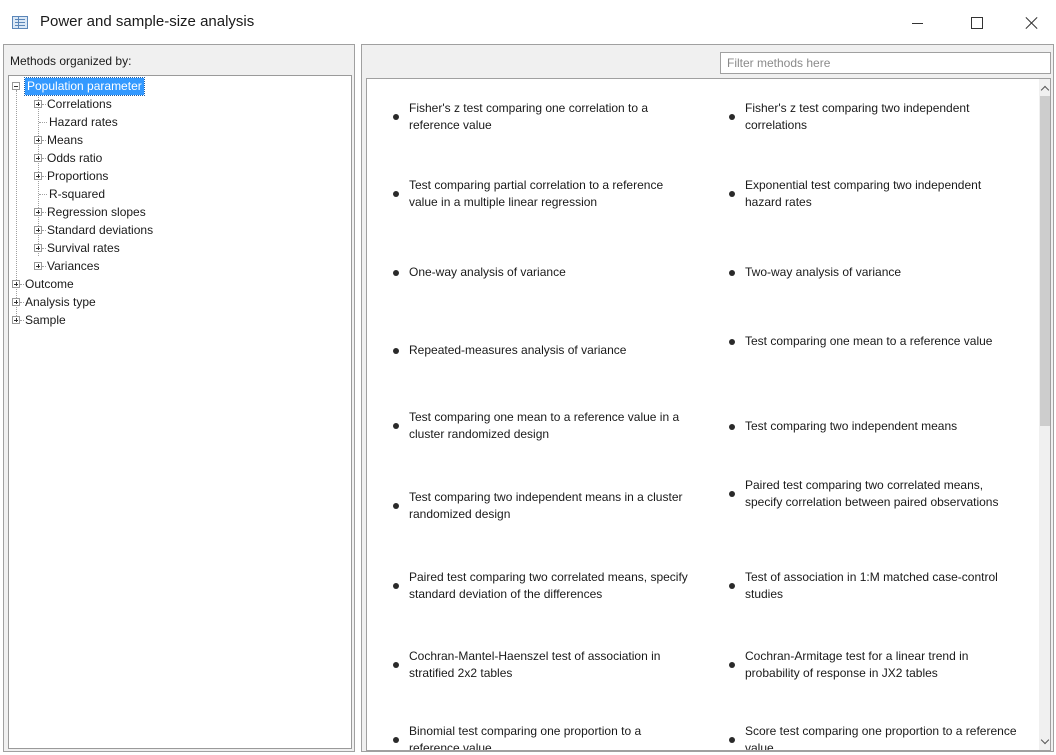 This screenshot has width=1056, height=755. I want to click on tree-label: Means, so click(65, 140).